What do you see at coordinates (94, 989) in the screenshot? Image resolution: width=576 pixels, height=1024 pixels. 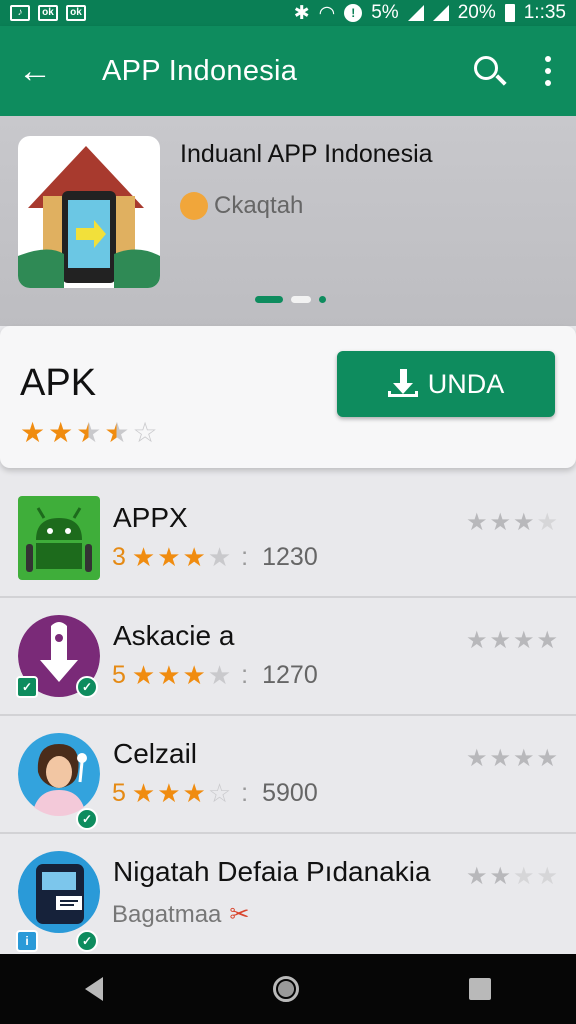 I see `nav-back-icon` at bounding box center [94, 989].